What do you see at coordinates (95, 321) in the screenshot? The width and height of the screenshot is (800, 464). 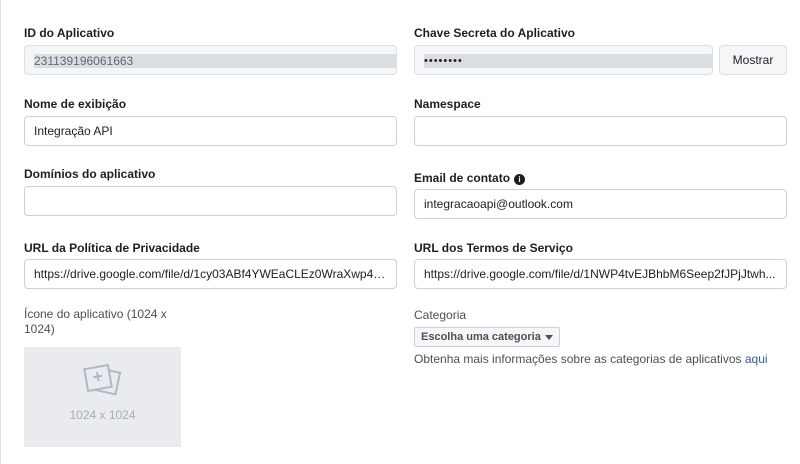 I see `app-icon-label: Ícone do aplicativo (1024 x 1024)` at bounding box center [95, 321].